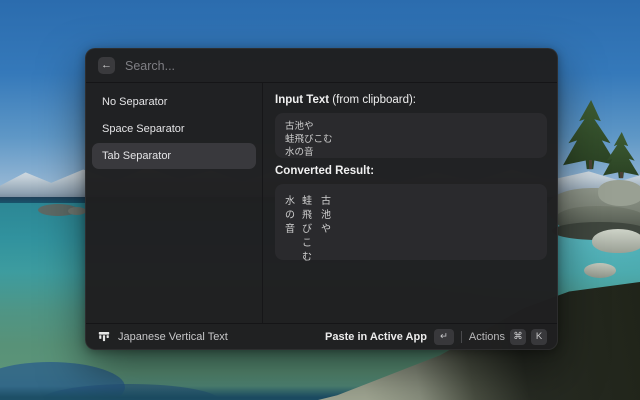 The height and width of the screenshot is (400, 640). Describe the element at coordinates (135, 102) in the screenshot. I see `sidebar-item-label: No Separator` at that location.